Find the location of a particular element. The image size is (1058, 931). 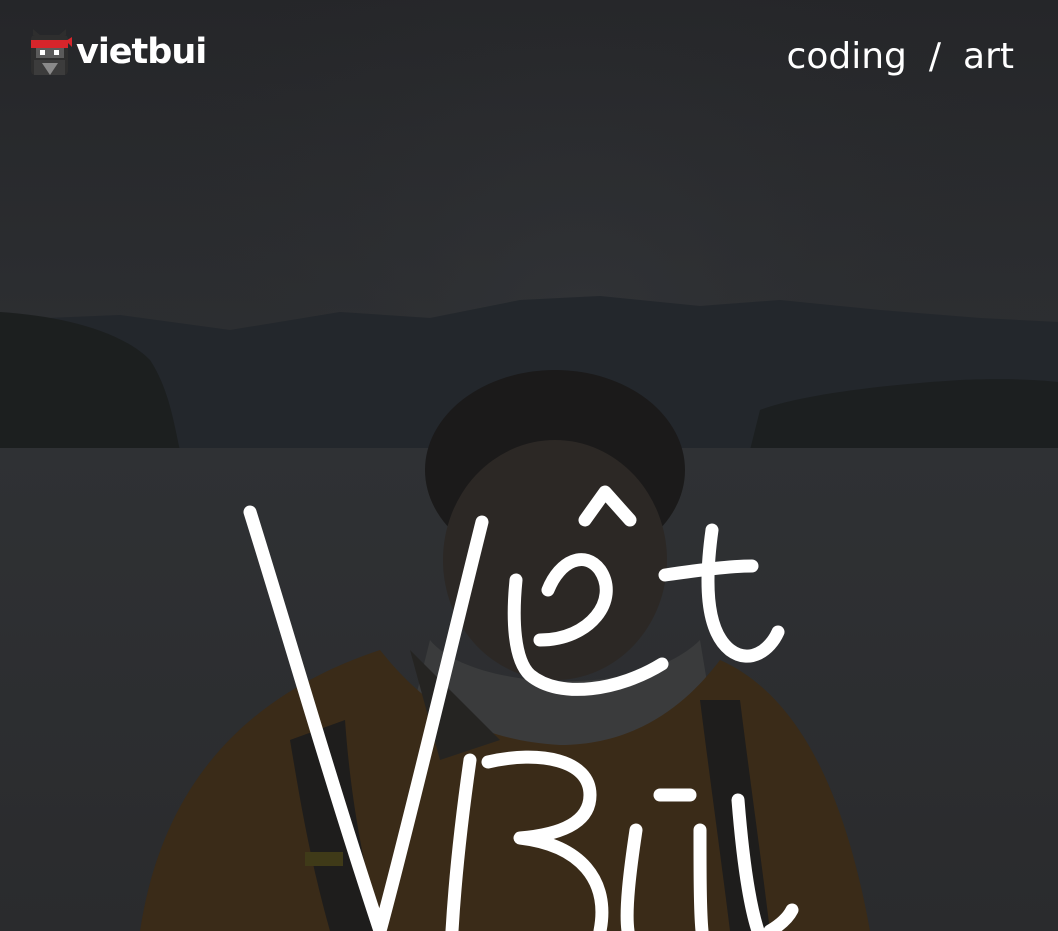

nav-link-art: art is located at coordinates (988, 56).